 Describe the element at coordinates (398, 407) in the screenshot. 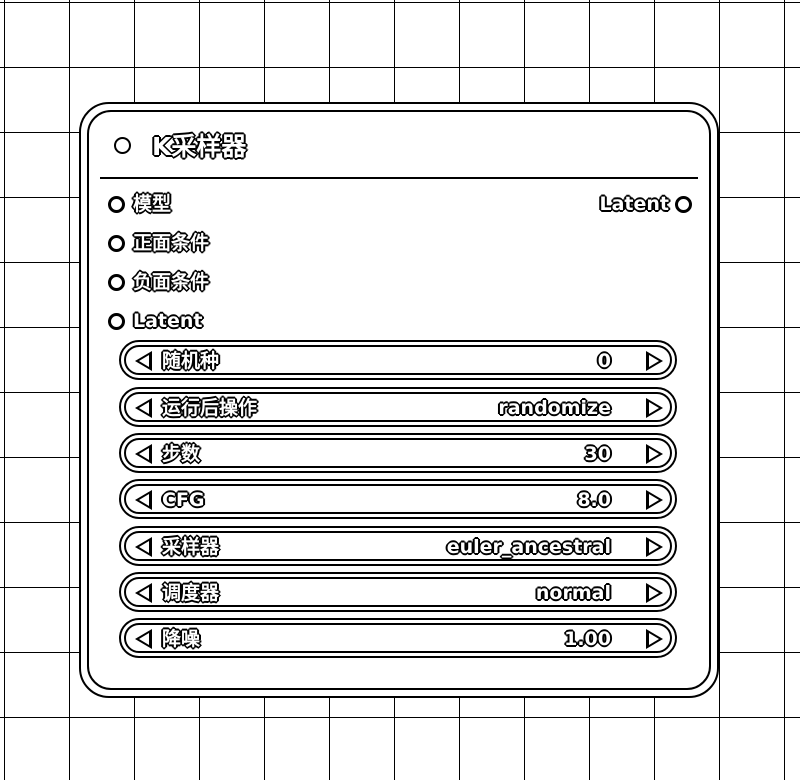

I see `widget-control-after-generate: 运行后操作 randomize` at that location.